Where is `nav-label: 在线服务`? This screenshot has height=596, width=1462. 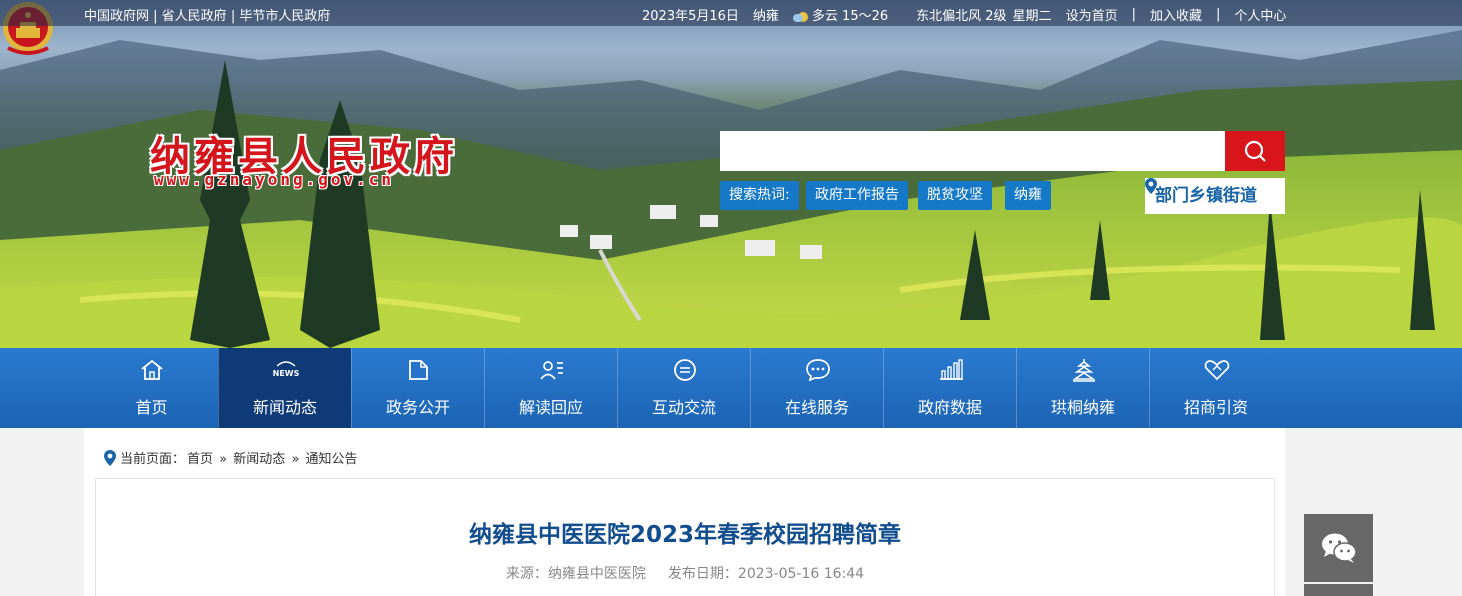 nav-label: 在线服务 is located at coordinates (816, 407).